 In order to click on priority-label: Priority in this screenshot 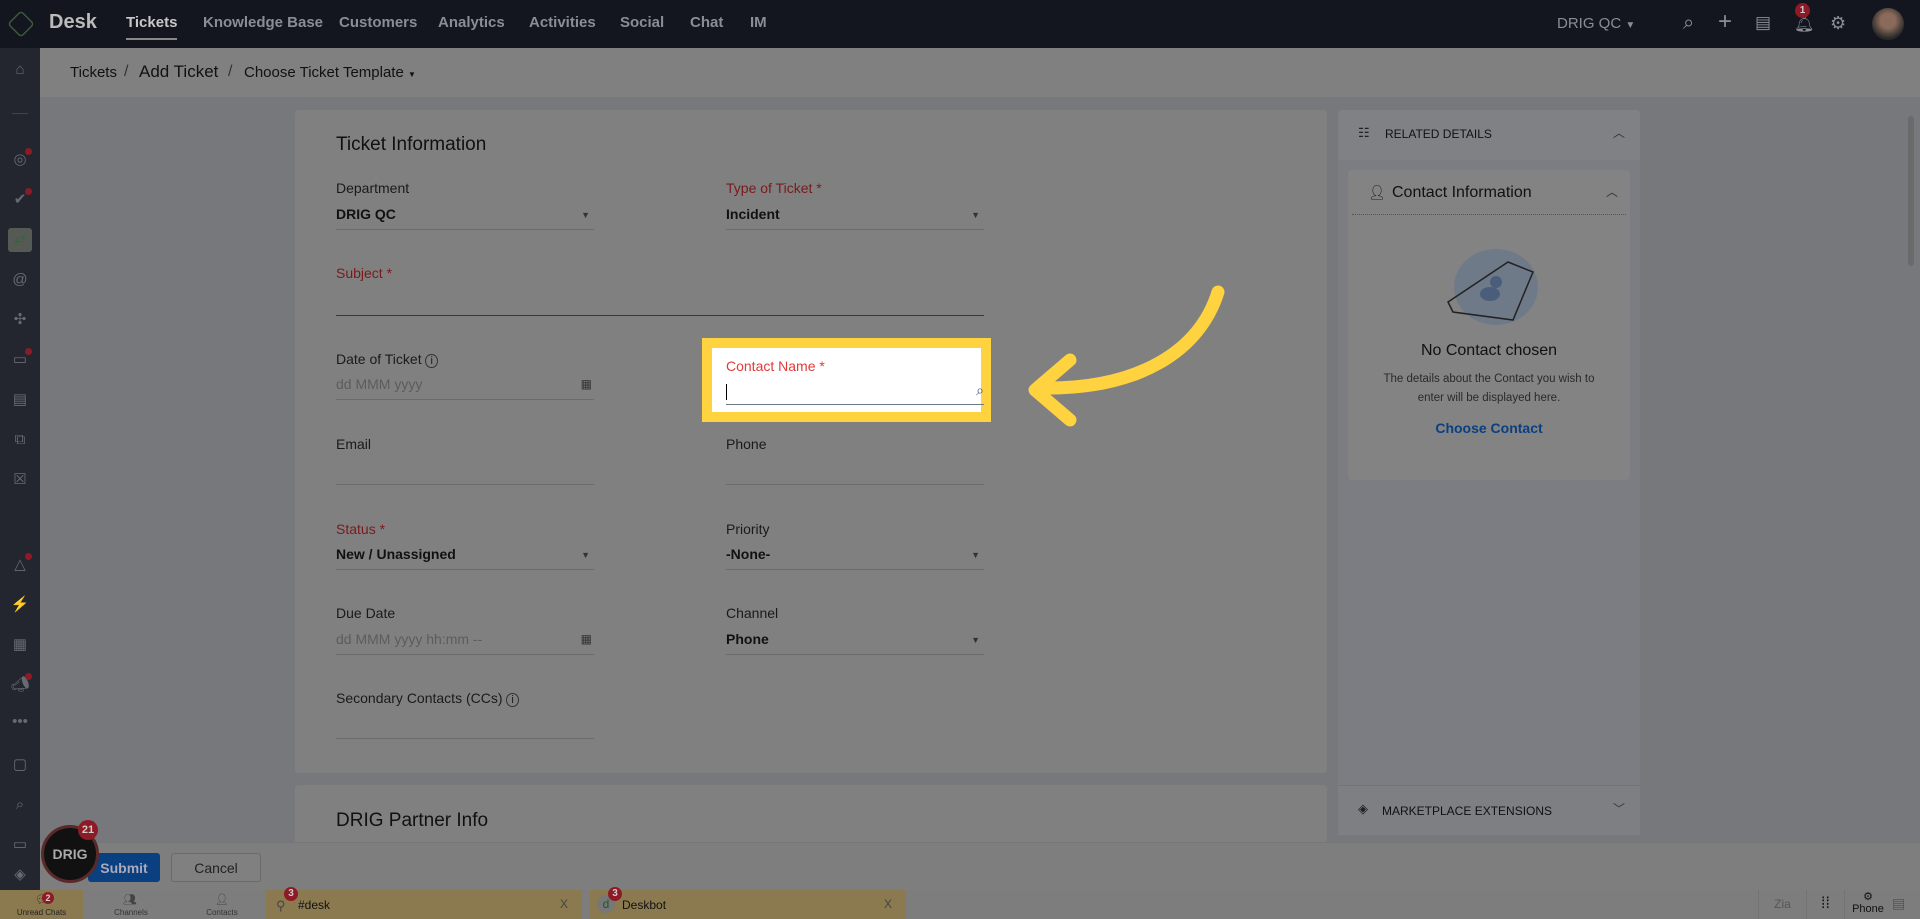, I will do `click(748, 529)`.